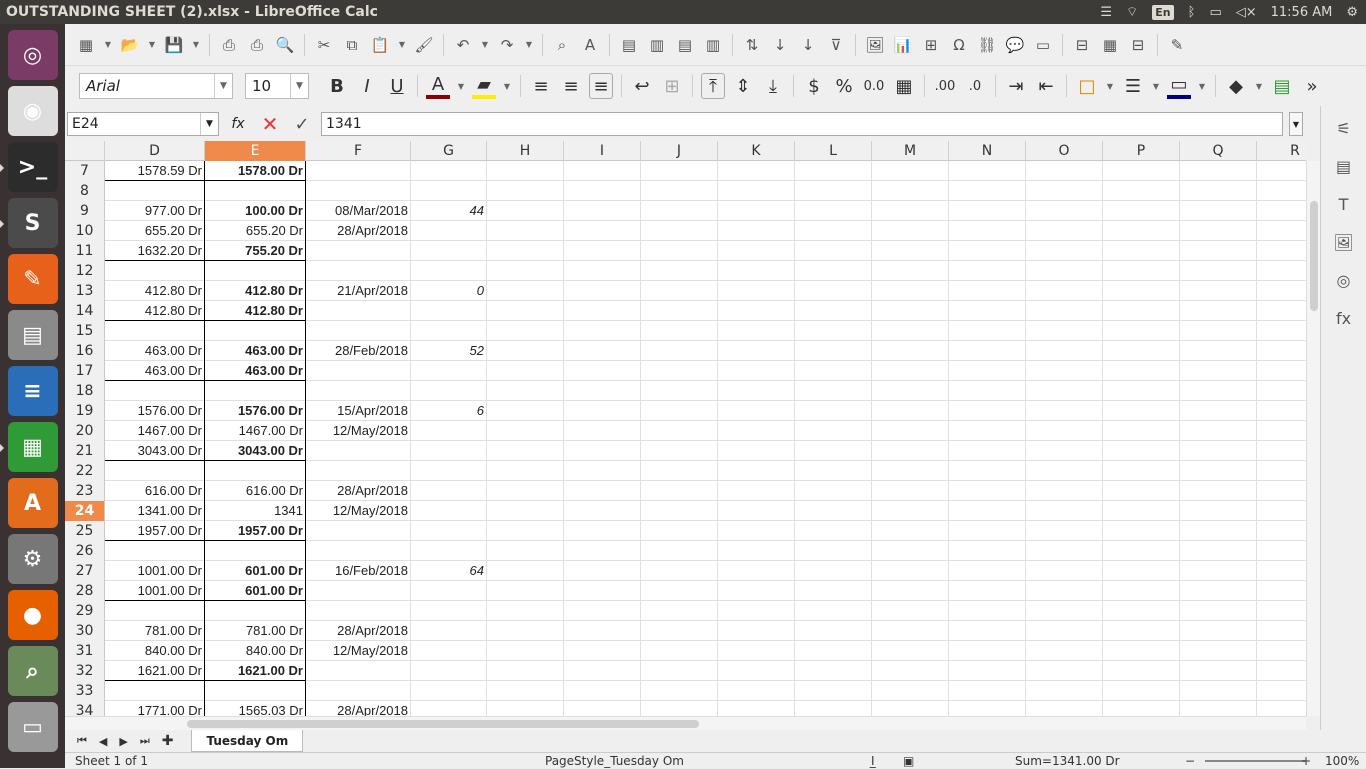 The image size is (1366, 769). I want to click on save-icon: 💾, so click(174, 45).